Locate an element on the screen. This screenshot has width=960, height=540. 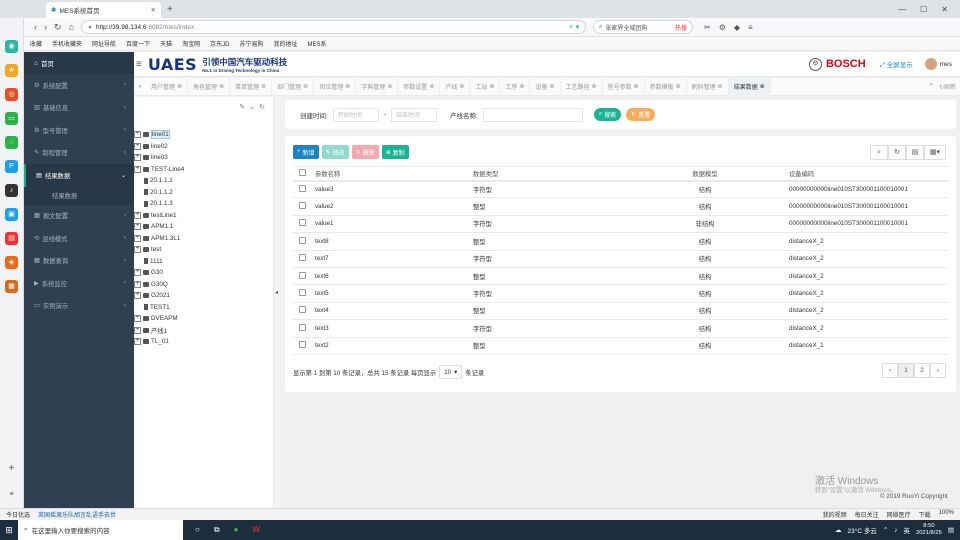
sidebar-item-data-query: ▦ 数据查询 ‹ is located at coordinates (79, 261).